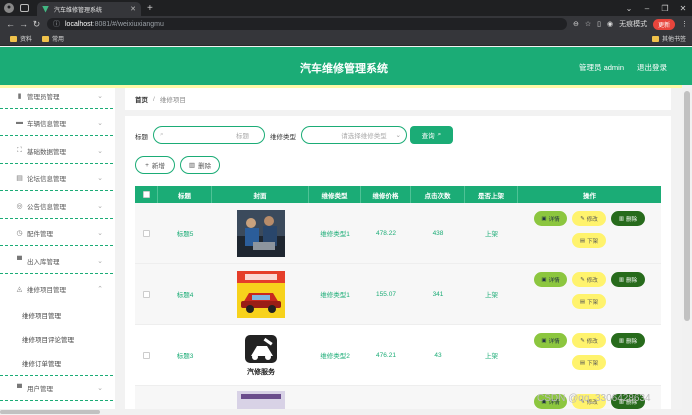 The image size is (692, 415). What do you see at coordinates (599, 24) in the screenshot?
I see `sidepanel-icon: ▯` at bounding box center [599, 24].